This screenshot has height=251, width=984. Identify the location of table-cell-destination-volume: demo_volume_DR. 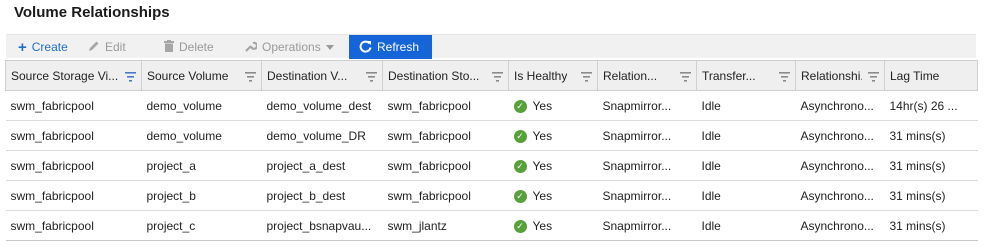
(322, 135).